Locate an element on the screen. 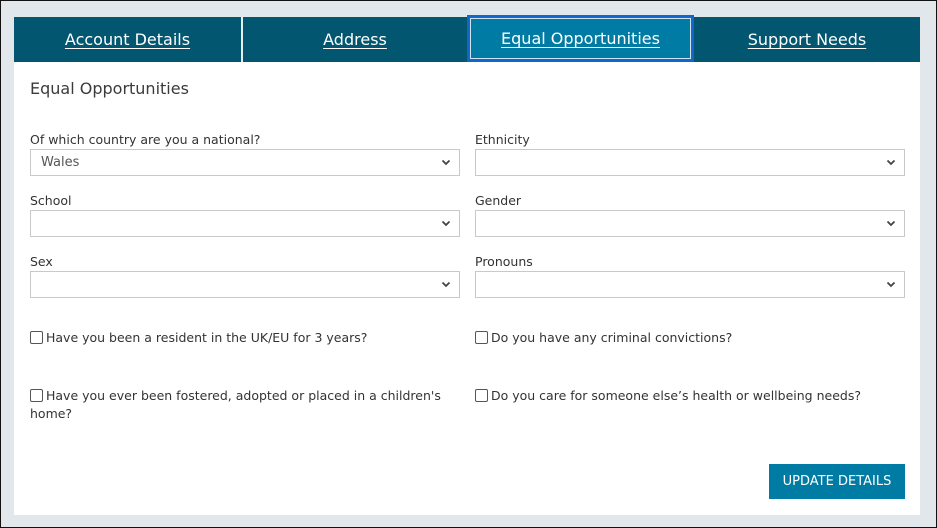 This screenshot has height=528, width=937. nationality-label: Of which country are you a national? is located at coordinates (145, 139).